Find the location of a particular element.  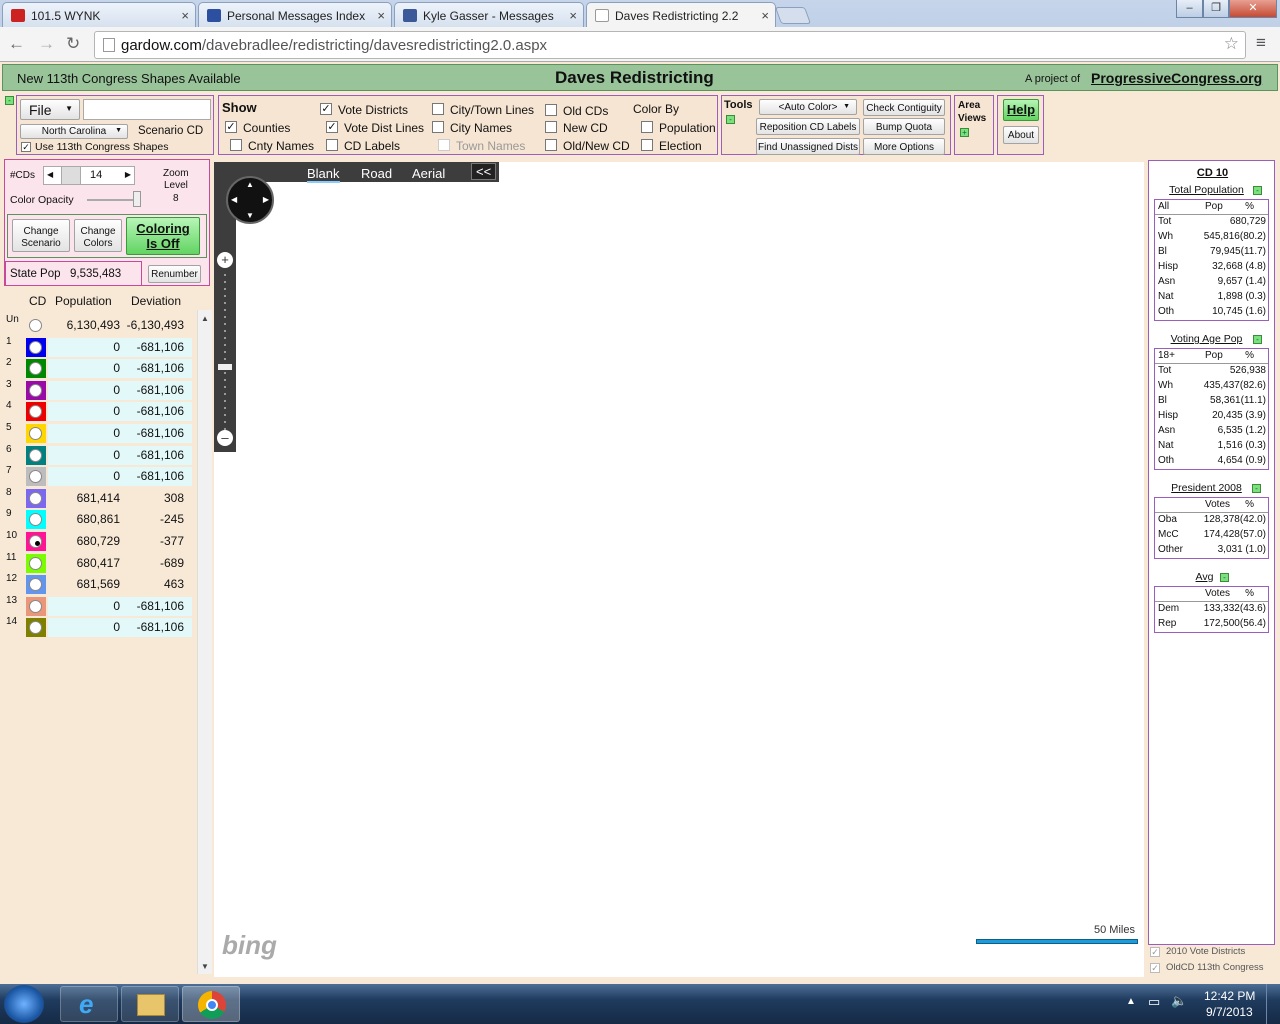

vote-districts-checkbox: ✓ is located at coordinates (326, 109).